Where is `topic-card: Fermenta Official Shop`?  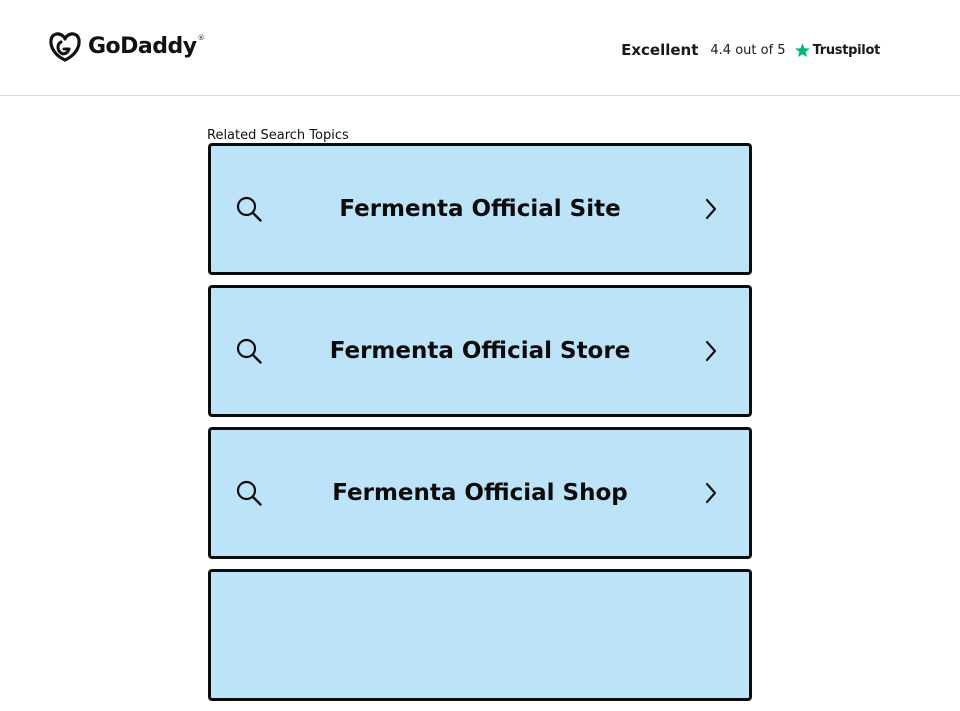
topic-card: Fermenta Official Shop is located at coordinates (480, 493).